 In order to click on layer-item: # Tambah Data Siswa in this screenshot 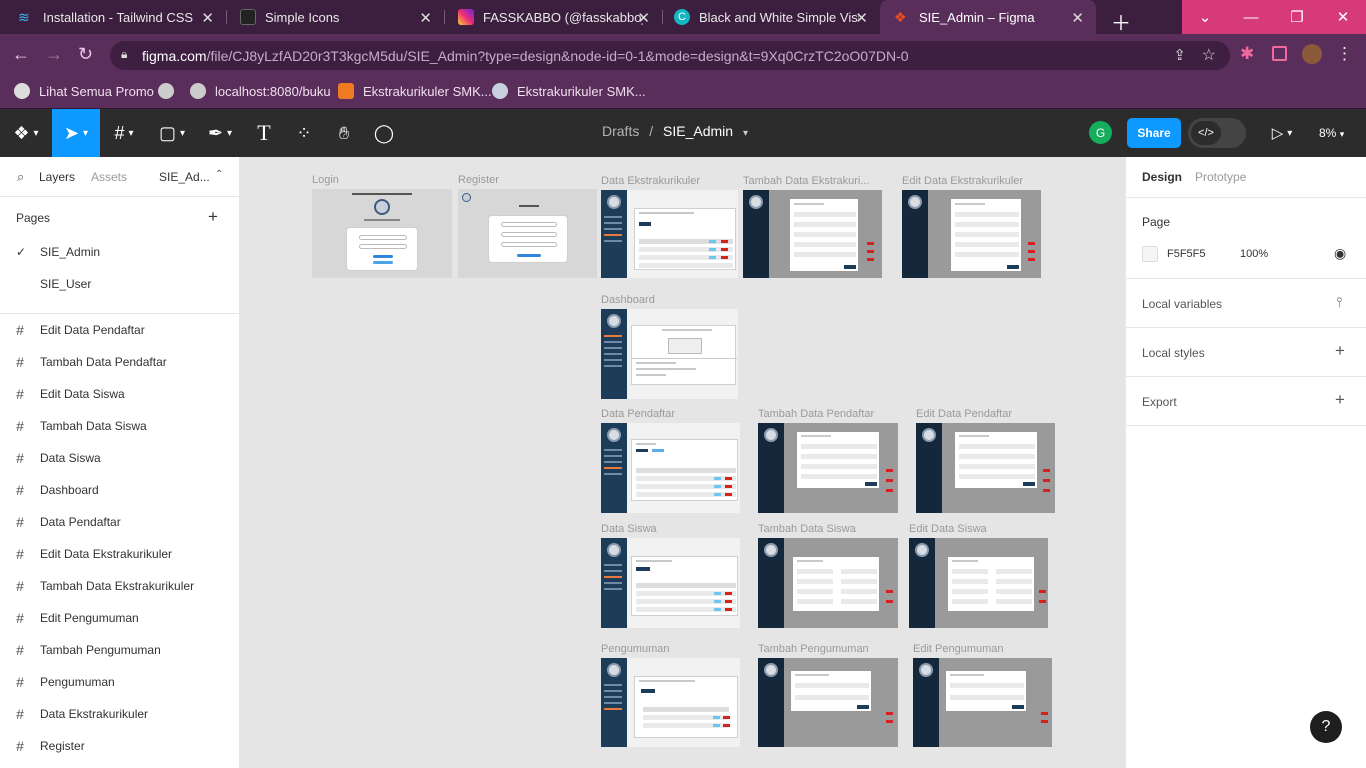, I will do `click(119, 426)`.